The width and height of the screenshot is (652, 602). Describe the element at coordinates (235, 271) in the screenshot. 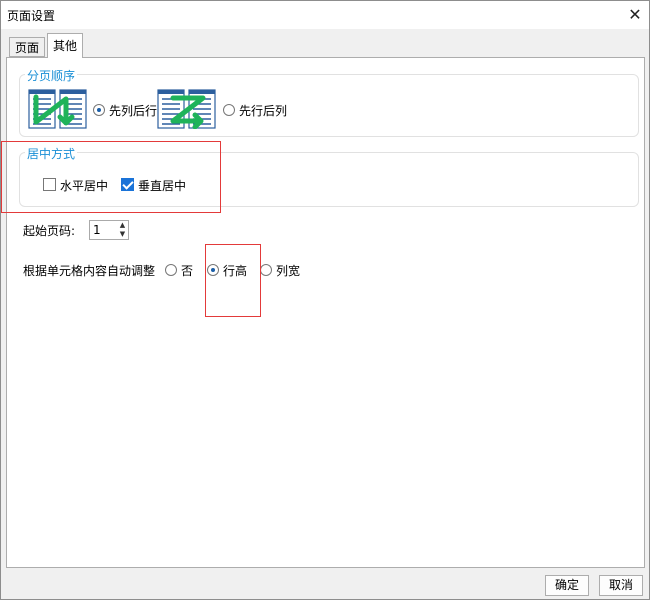

I see `auto-adjust-row-height-label: 行高` at that location.